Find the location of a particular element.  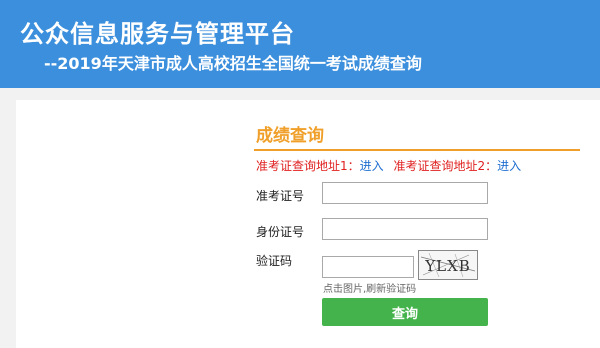

captcha-refresh-hint: 点击图片,刷新验证码 is located at coordinates (370, 289).